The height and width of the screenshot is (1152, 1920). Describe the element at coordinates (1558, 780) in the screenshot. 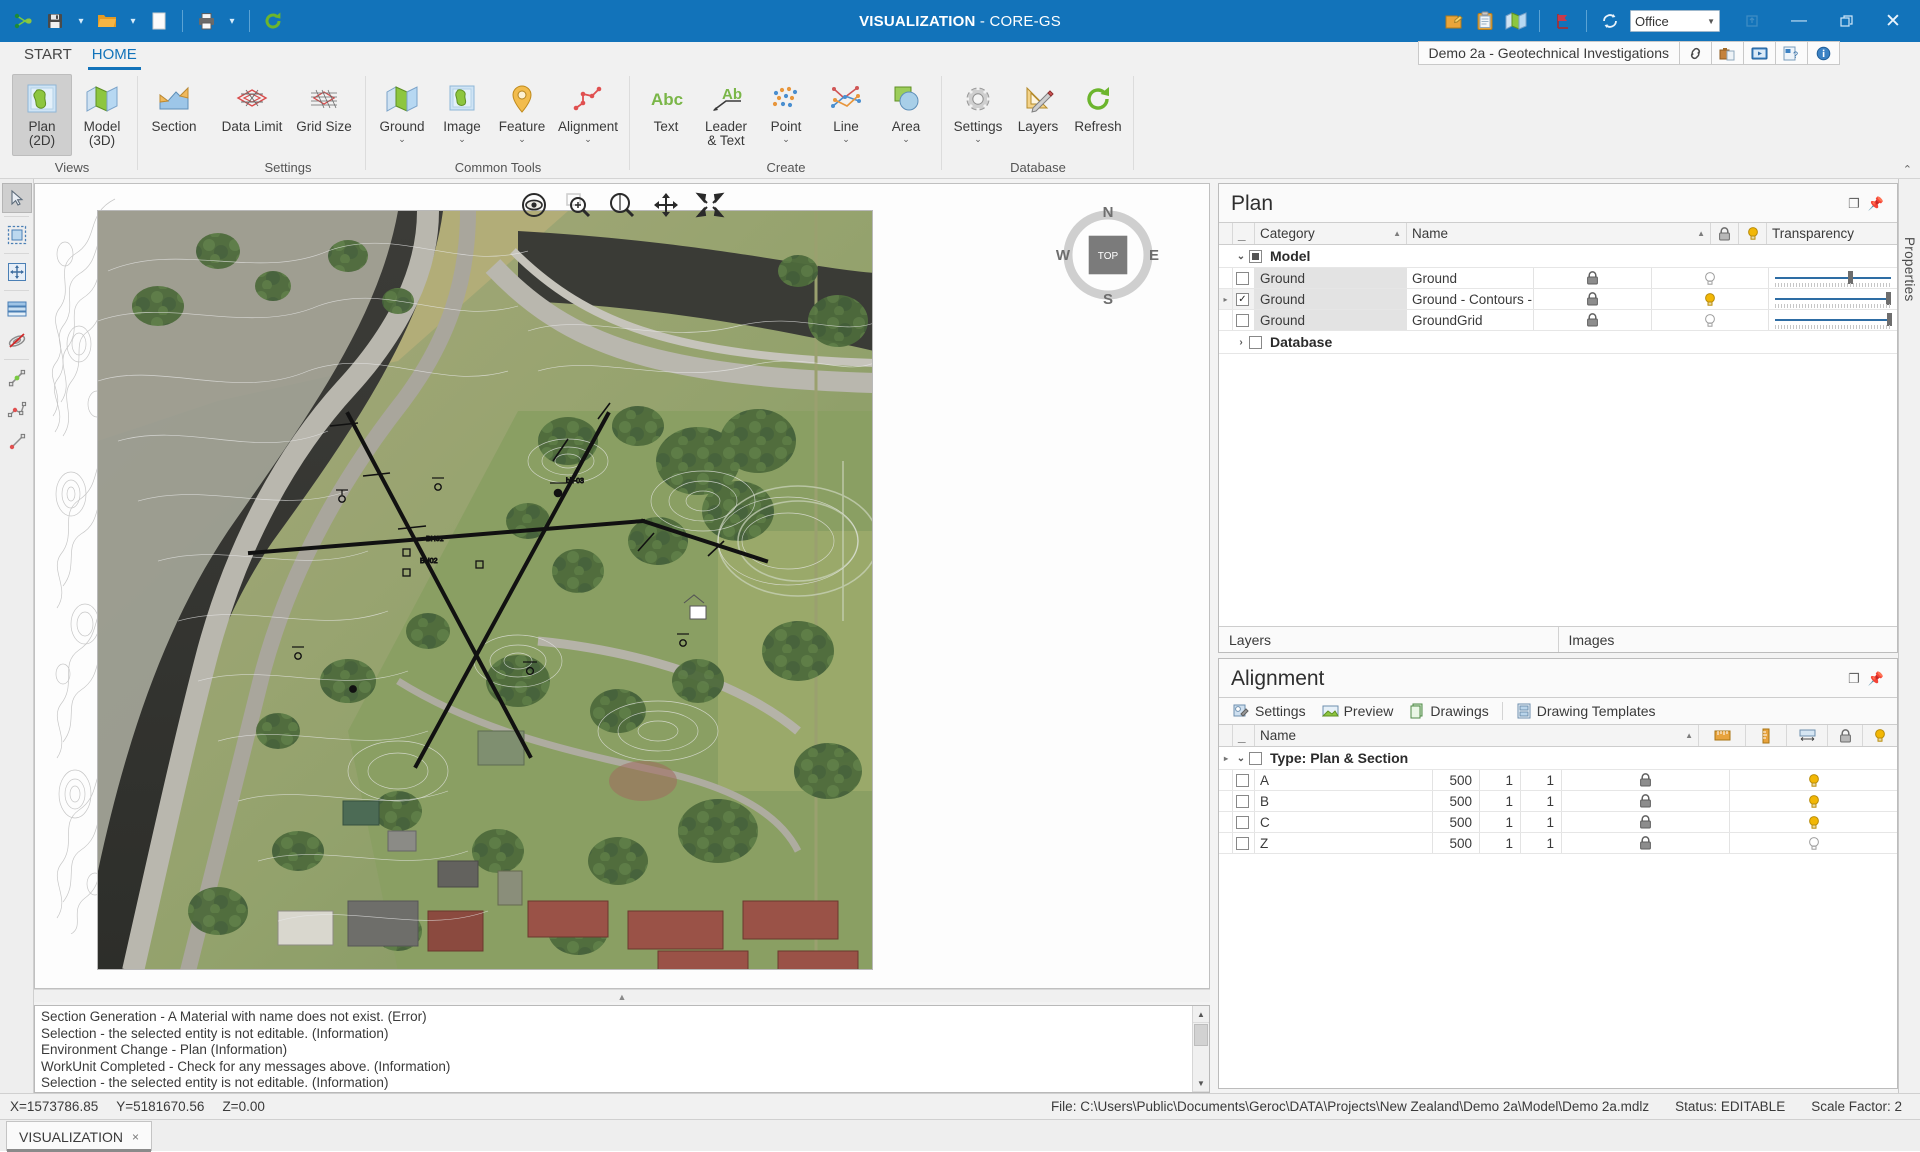

I see `table-row: A 500 1 1` at that location.